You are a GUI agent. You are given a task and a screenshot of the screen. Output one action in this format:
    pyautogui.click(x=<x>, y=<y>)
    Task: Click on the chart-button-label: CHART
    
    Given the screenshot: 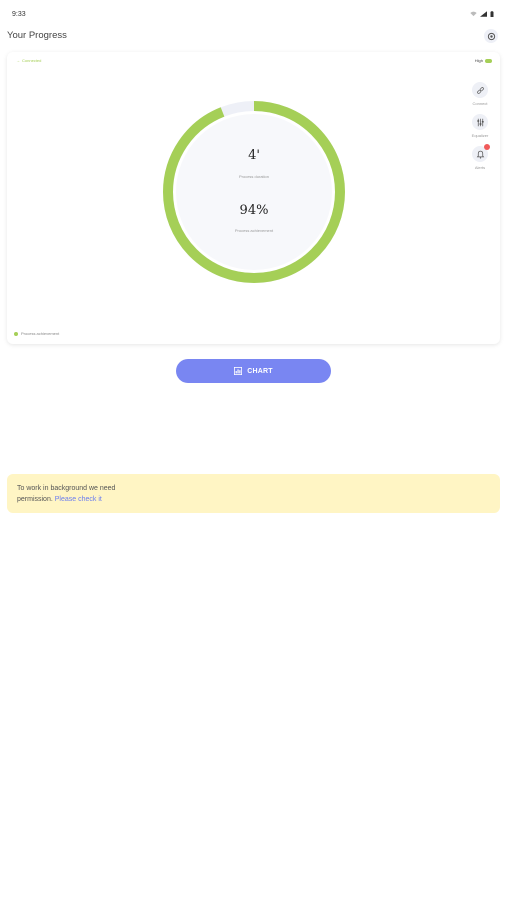 What is the action you would take?
    pyautogui.click(x=260, y=371)
    